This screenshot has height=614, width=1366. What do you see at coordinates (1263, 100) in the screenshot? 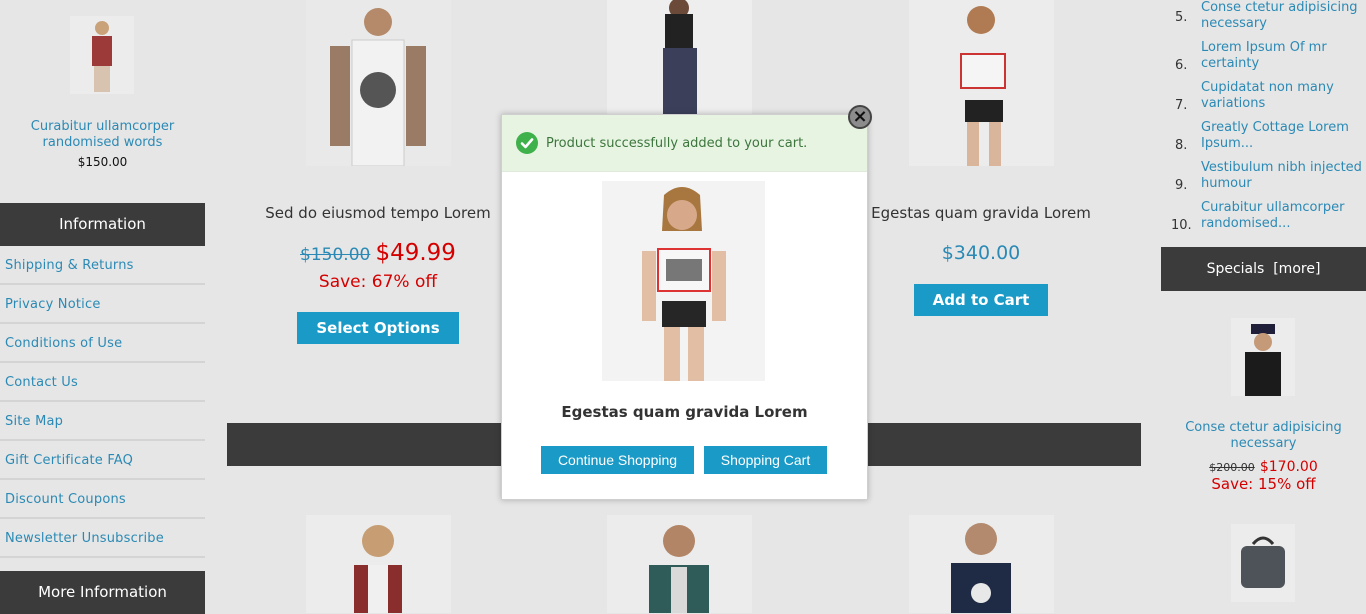
I see `list-item: 7. Cupidatat non many variations` at bounding box center [1263, 100].